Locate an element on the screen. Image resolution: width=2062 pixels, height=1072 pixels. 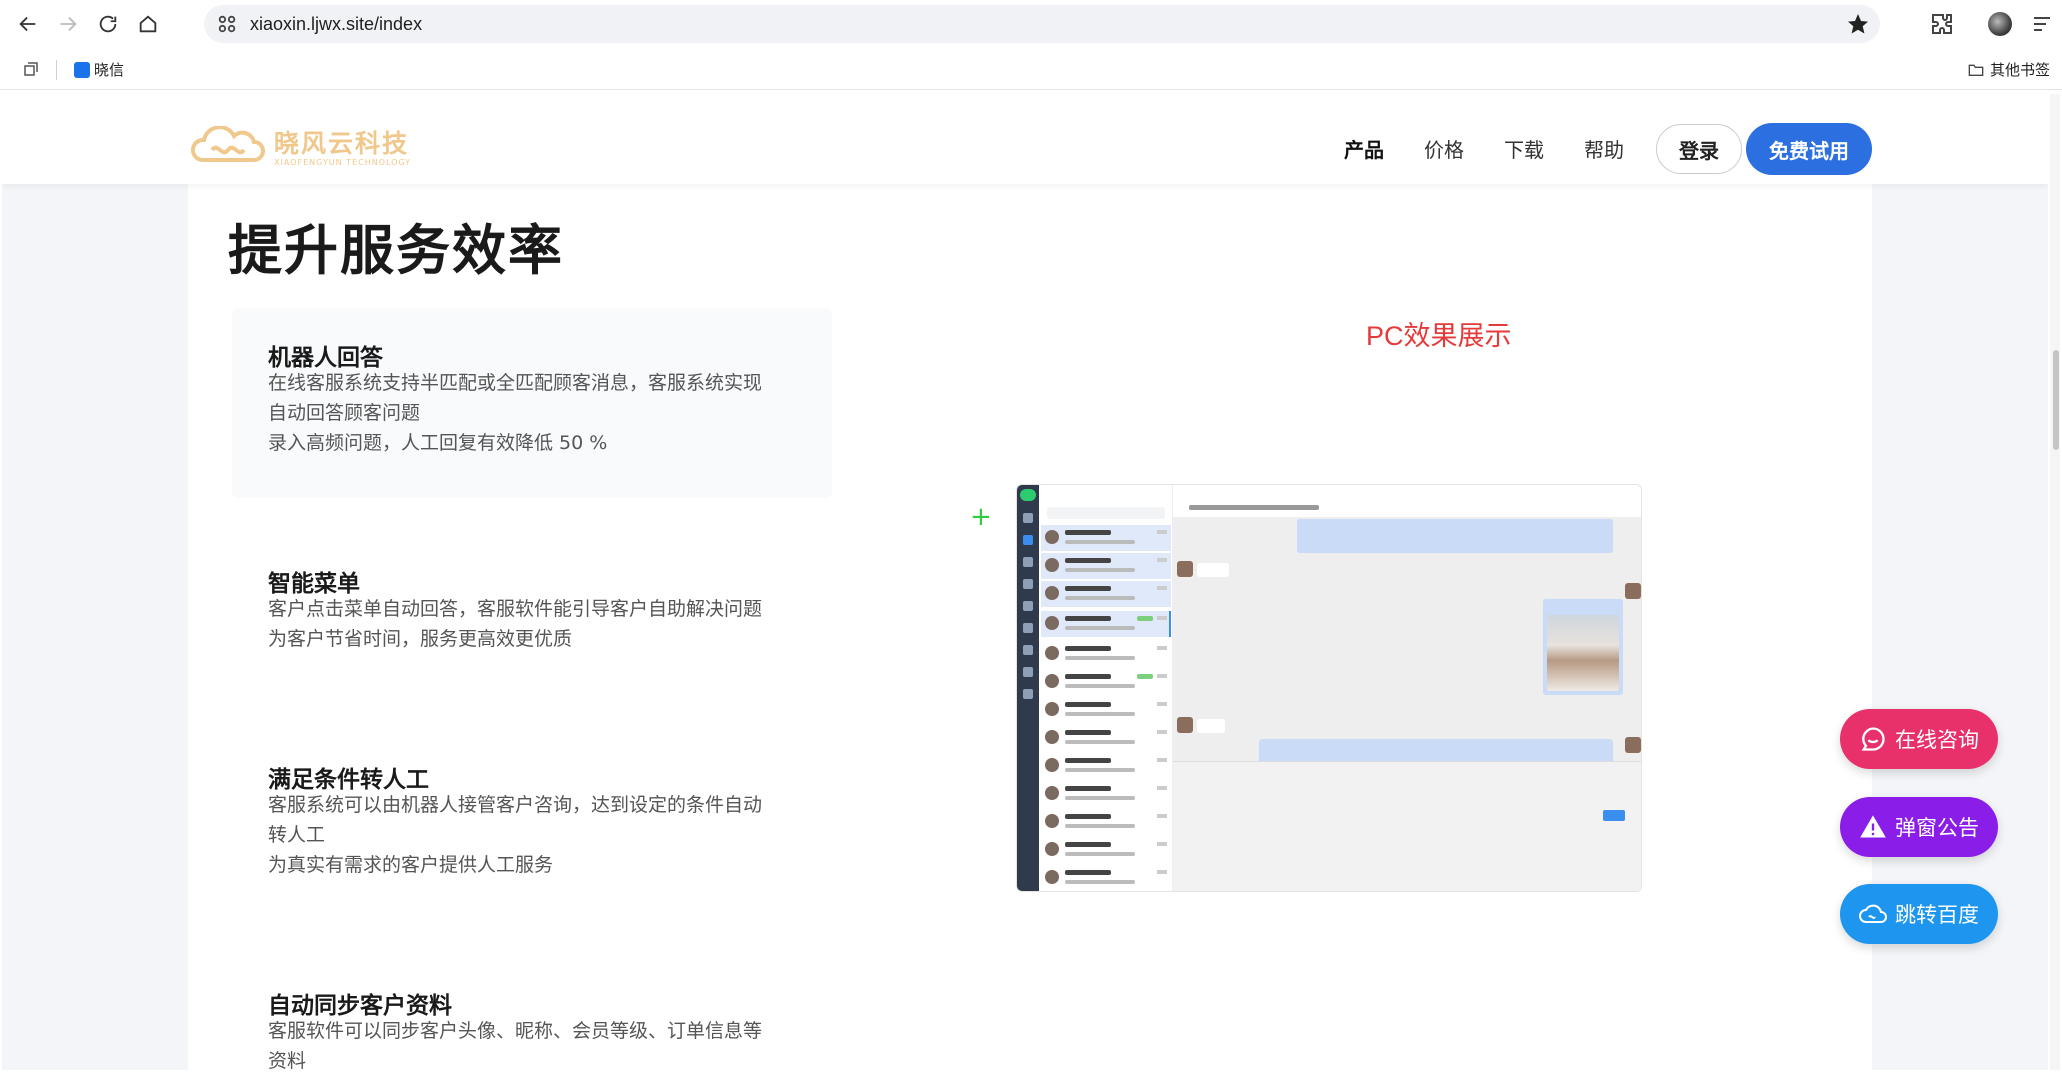
feature-desc-line: 录入高频问题，人工回复有效降低 50 % is located at coordinates (438, 443).